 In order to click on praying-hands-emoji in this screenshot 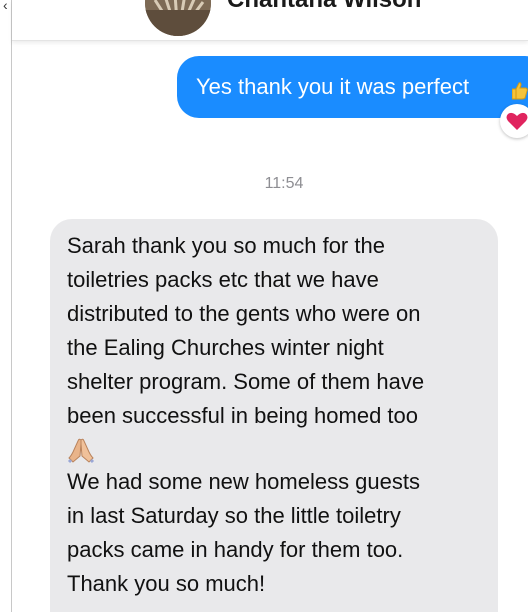, I will do `click(274, 449)`.